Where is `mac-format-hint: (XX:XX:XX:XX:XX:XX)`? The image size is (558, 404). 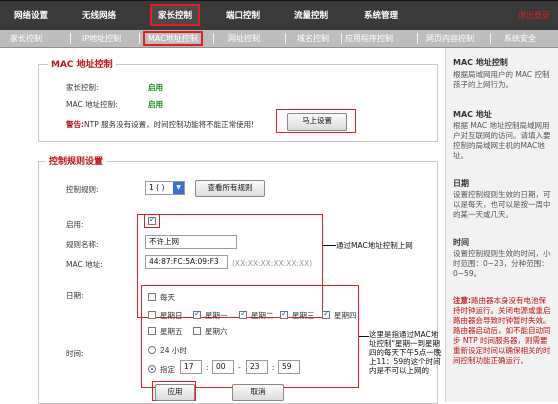
mac-format-hint: (XX:XX:XX:XX:XX:XX) is located at coordinates (272, 263).